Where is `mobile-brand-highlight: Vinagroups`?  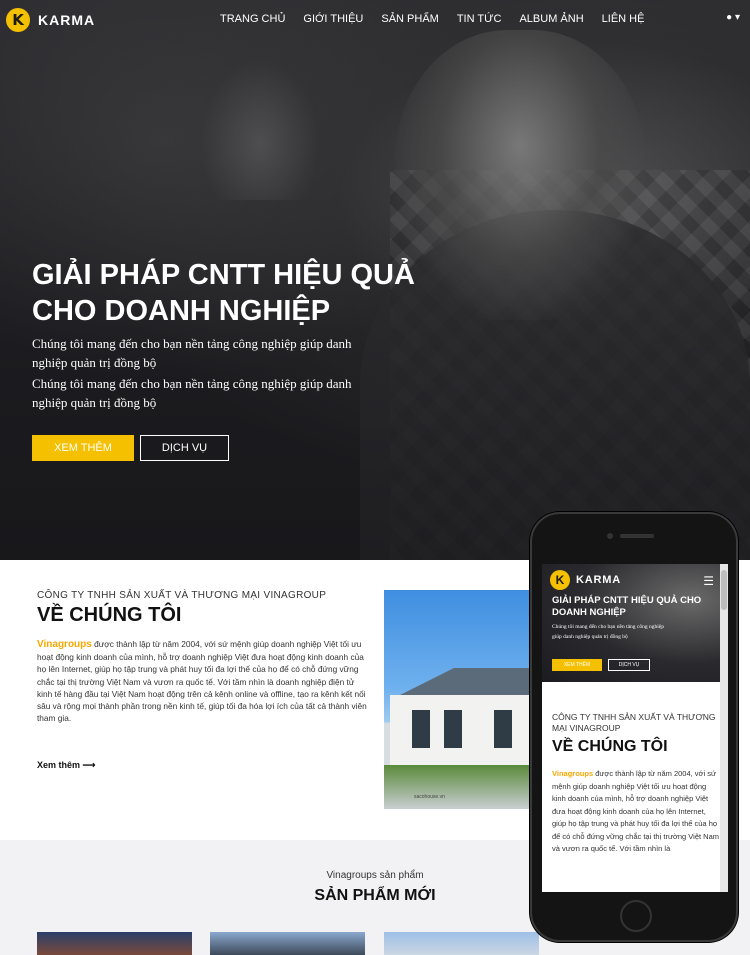
mobile-brand-highlight: Vinagroups is located at coordinates (573, 773).